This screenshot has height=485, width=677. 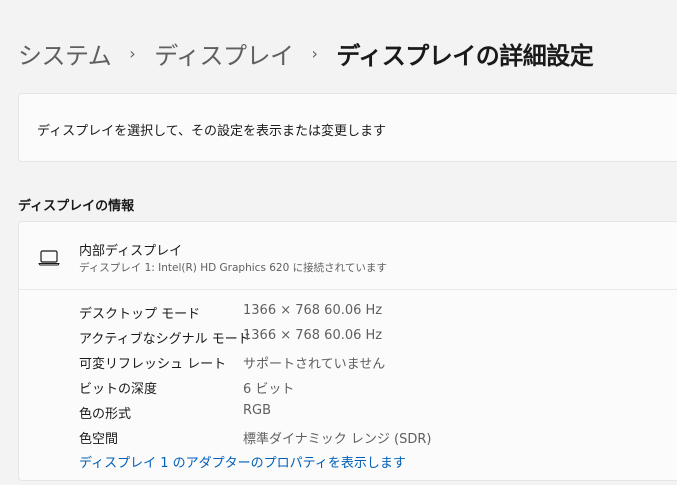 I want to click on property-row: アクティブなシグナル モード 1366 × 768 60.06 Hz, so click(x=348, y=336).